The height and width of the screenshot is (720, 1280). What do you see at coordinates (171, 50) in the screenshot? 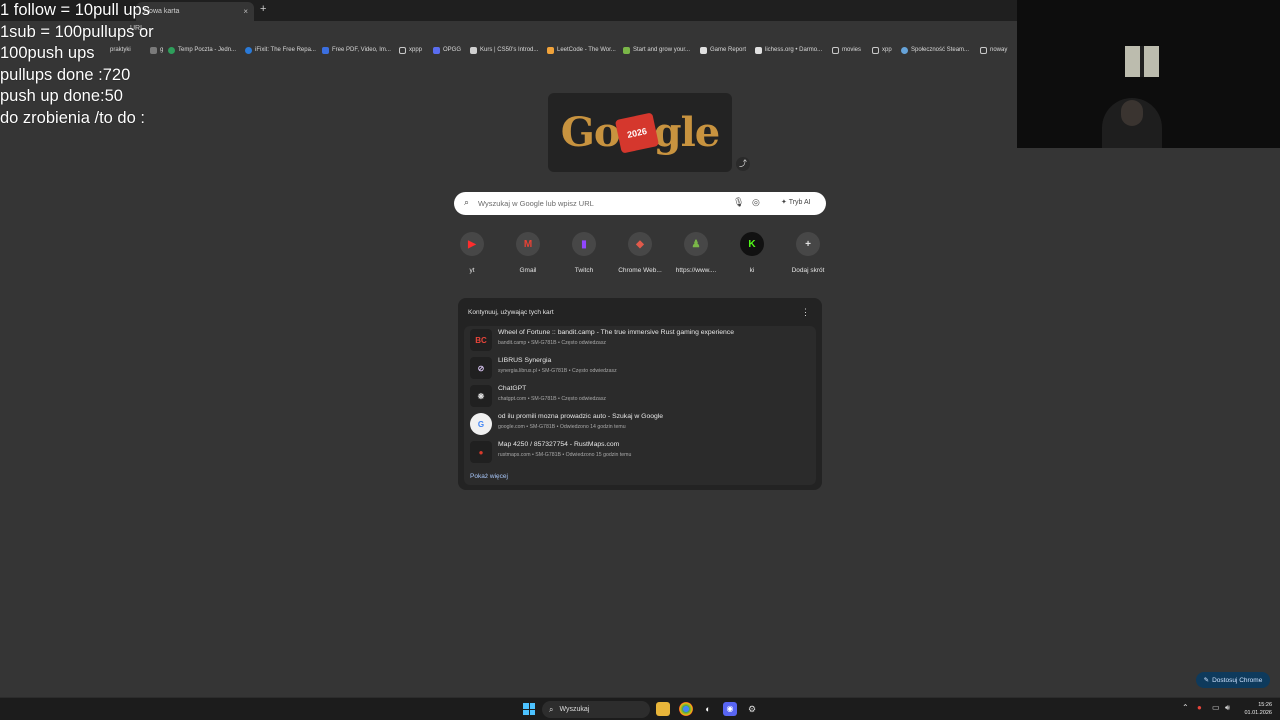
I see `temp-mail-icon` at bounding box center [171, 50].